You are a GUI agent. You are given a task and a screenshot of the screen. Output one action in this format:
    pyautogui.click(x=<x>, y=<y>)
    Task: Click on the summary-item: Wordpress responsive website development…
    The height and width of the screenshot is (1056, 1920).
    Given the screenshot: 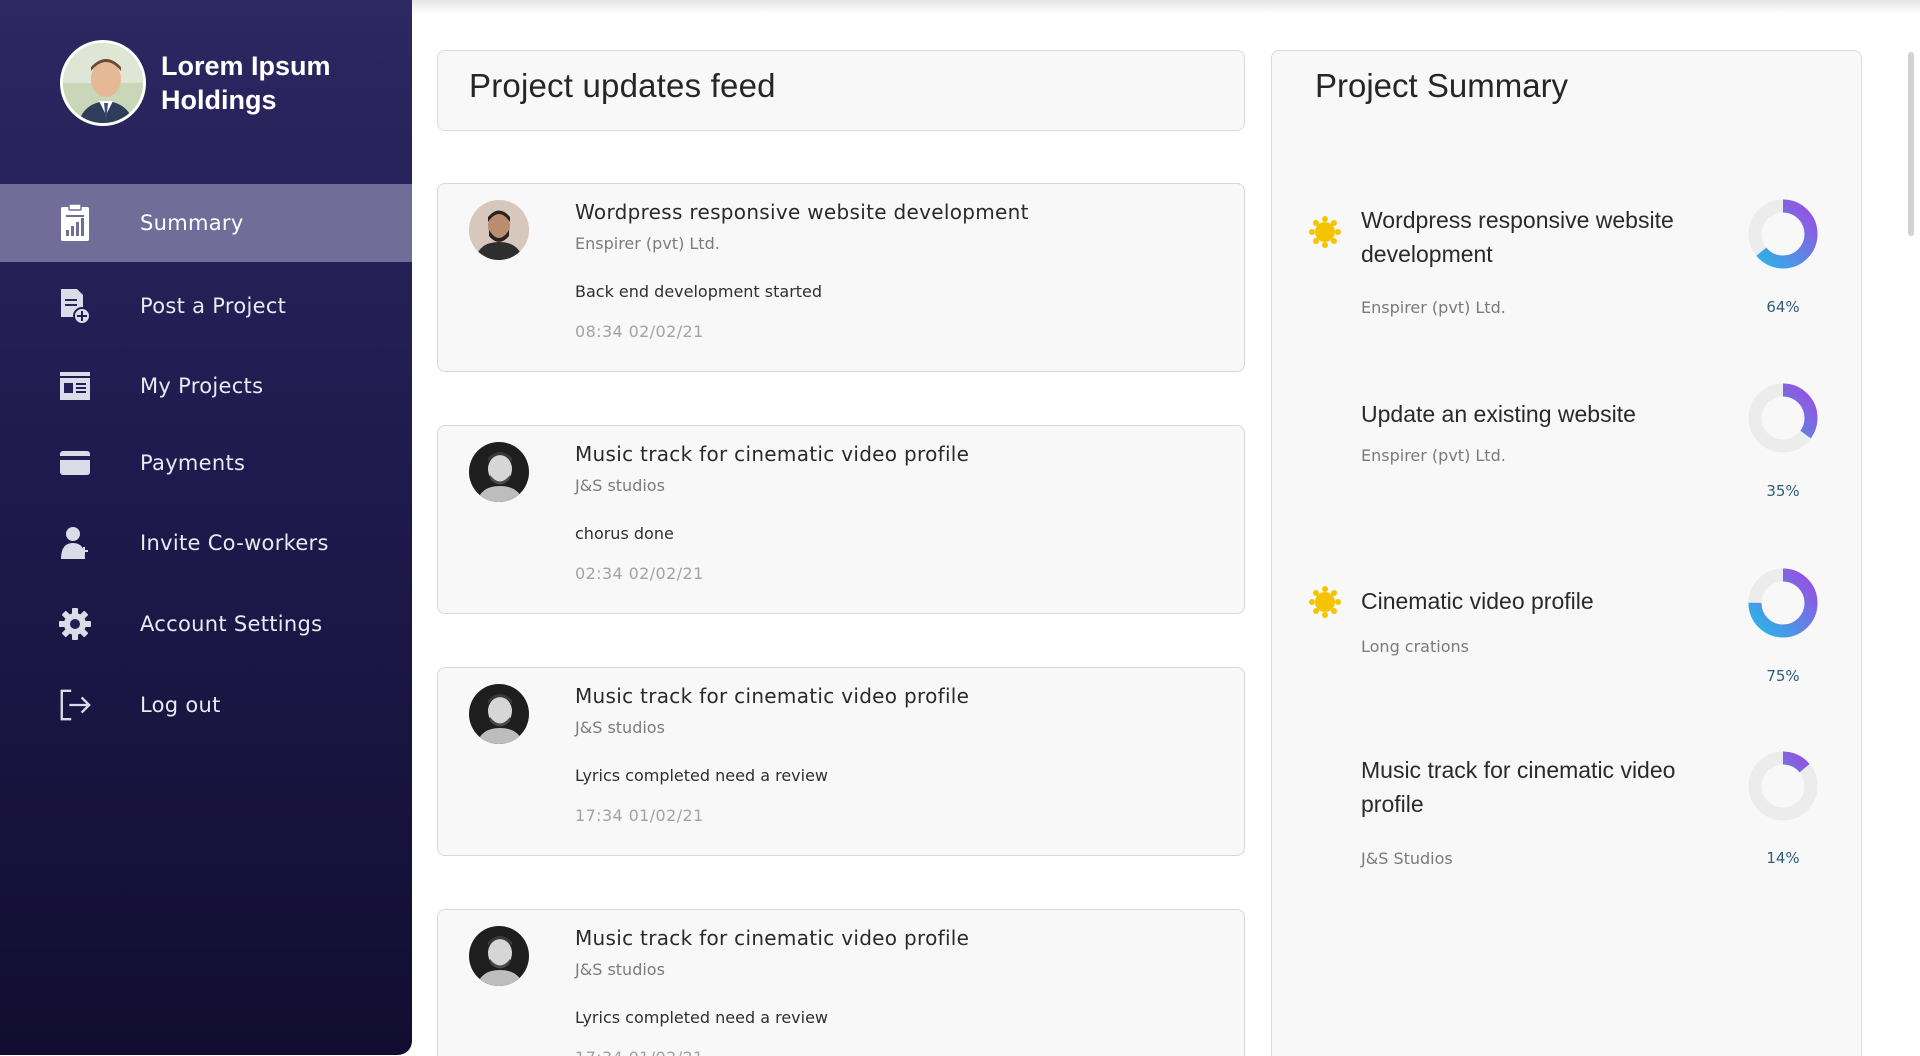 What is the action you would take?
    pyautogui.click(x=1566, y=286)
    